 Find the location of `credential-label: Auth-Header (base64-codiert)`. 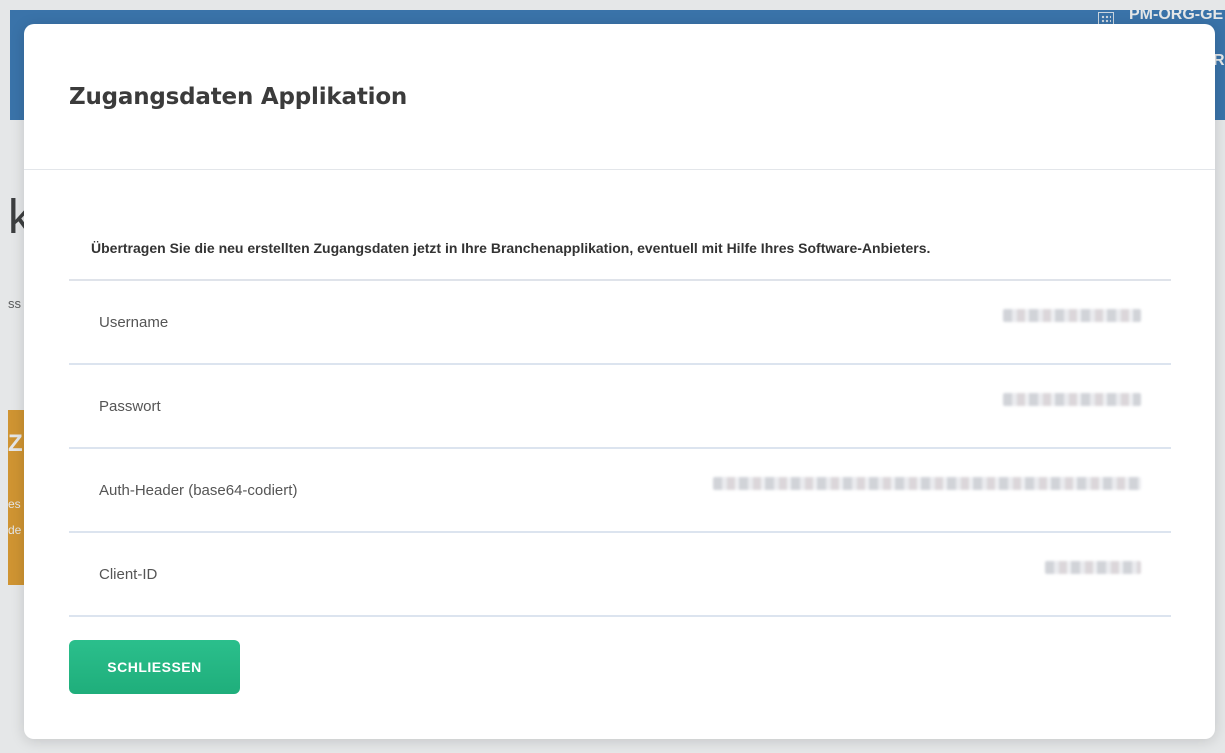

credential-label: Auth-Header (base64-codiert) is located at coordinates (198, 490).